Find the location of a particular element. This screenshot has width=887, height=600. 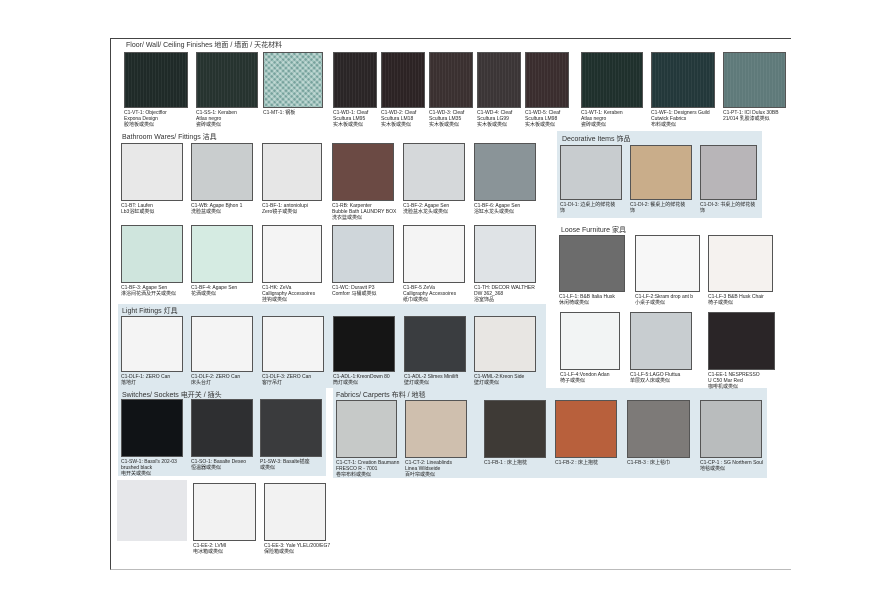

material-caption: C1-BF-6: Agape Sen 浴缸水龙头或类似 is located at coordinates (497, 209).